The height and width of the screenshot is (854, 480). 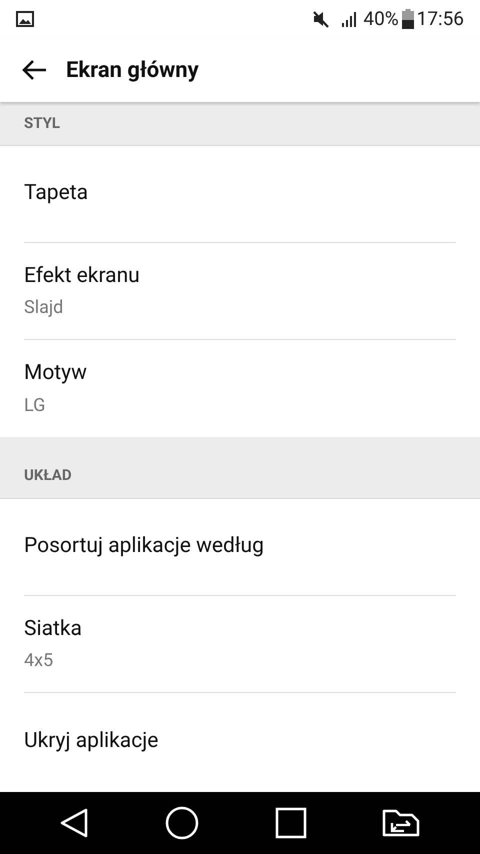 What do you see at coordinates (240, 194) in the screenshot?
I see `settings-item: Tapeta` at bounding box center [240, 194].